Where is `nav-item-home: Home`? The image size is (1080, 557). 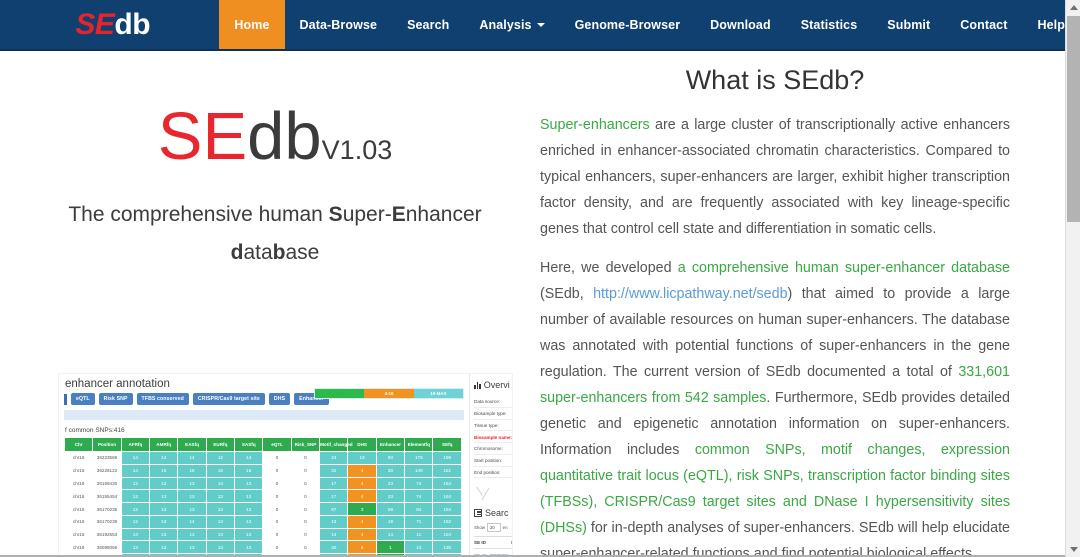
nav-item-home: Home is located at coordinates (252, 24).